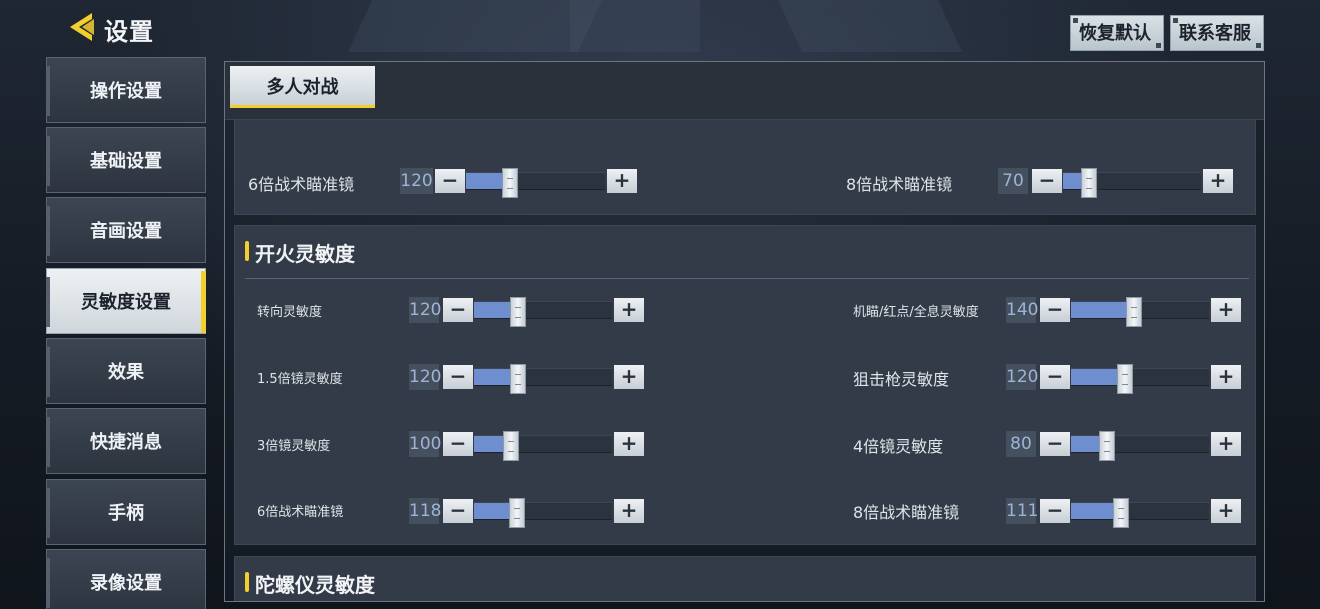  I want to click on sidebar-item-sensitivity: 灵敏度设置, so click(126, 301).